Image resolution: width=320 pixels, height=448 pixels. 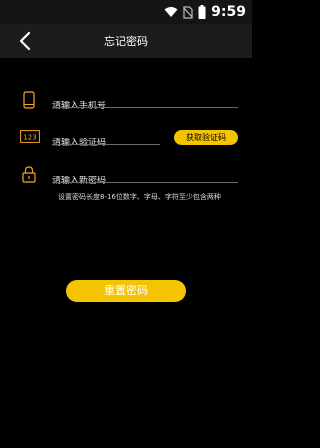 I want to click on get-code-button: 获取验证码, so click(x=206, y=137).